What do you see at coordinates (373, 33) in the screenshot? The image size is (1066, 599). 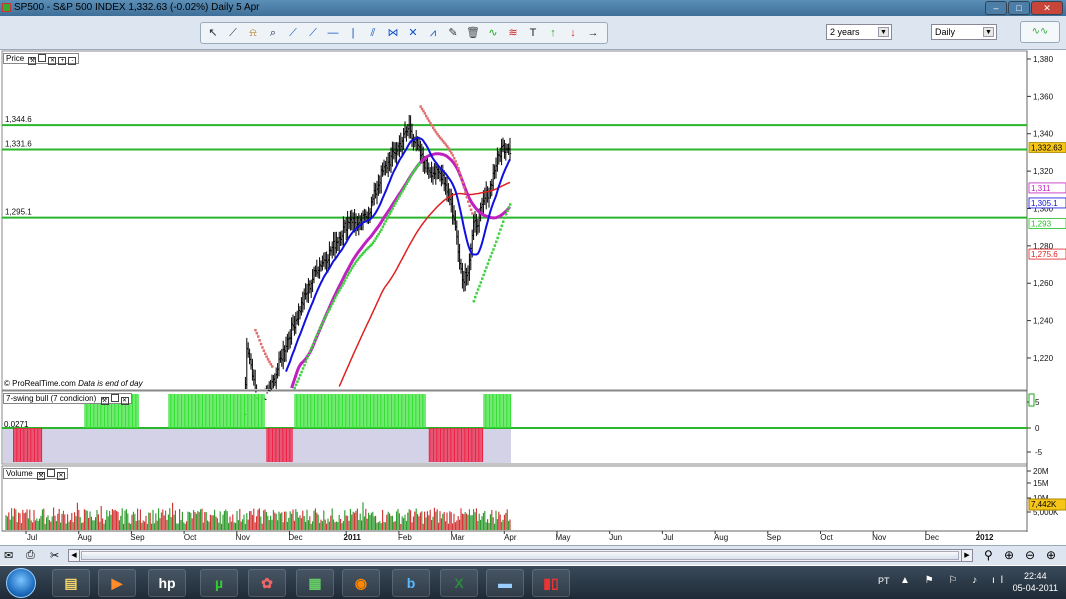 I see `channel-tool-icon: ⫽` at bounding box center [373, 33].